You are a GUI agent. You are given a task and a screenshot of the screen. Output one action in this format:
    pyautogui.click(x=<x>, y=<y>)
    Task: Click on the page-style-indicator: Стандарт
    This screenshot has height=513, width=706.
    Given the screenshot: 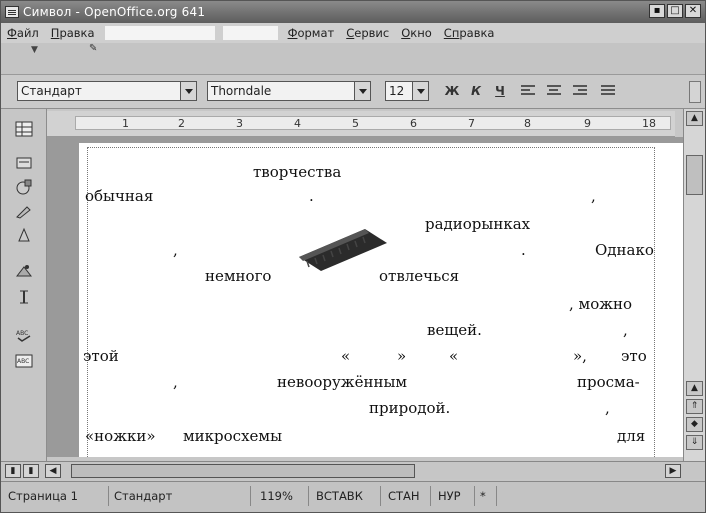 What is the action you would take?
    pyautogui.click(x=181, y=496)
    